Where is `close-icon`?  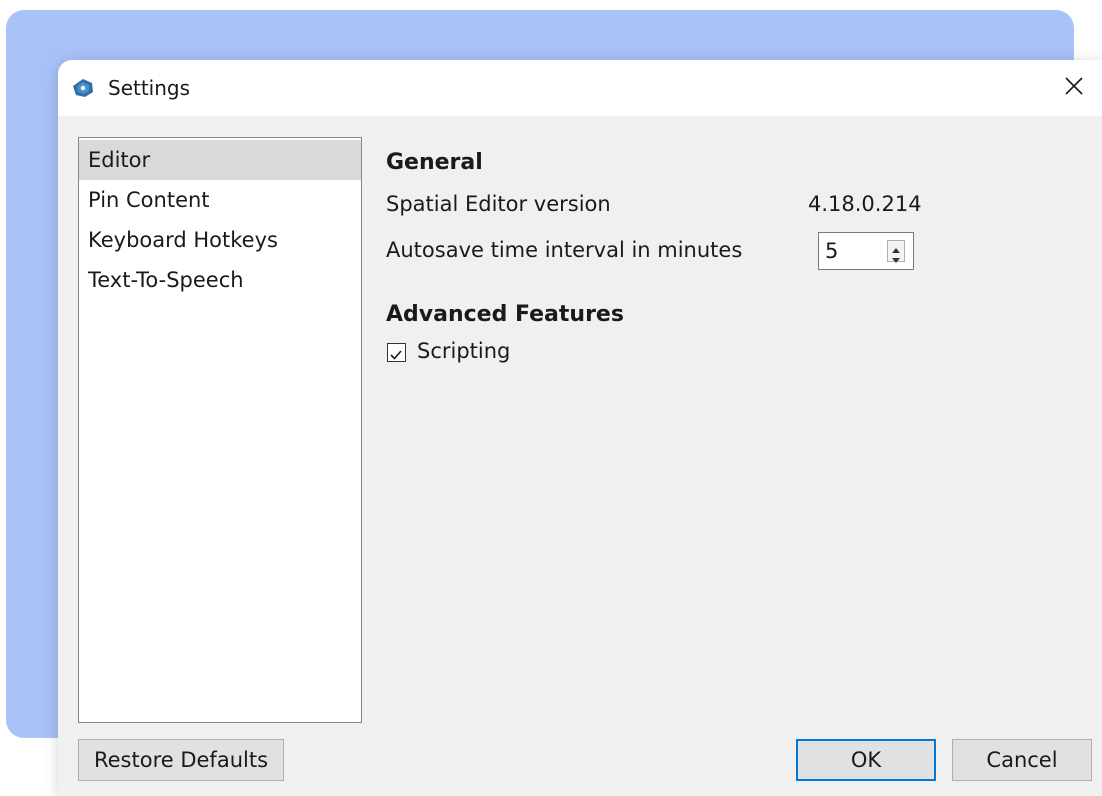 close-icon is located at coordinates (1074, 88).